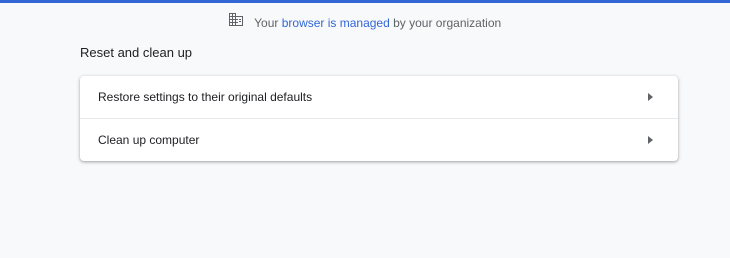  I want to click on clean-up-computer-label: Clean up computer, so click(149, 140).